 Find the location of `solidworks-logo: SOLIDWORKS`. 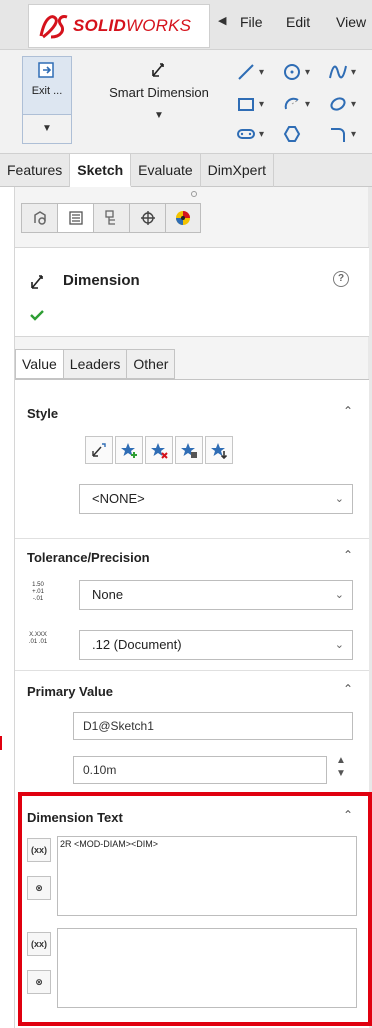

solidworks-logo: SOLIDWORKS is located at coordinates (119, 26).